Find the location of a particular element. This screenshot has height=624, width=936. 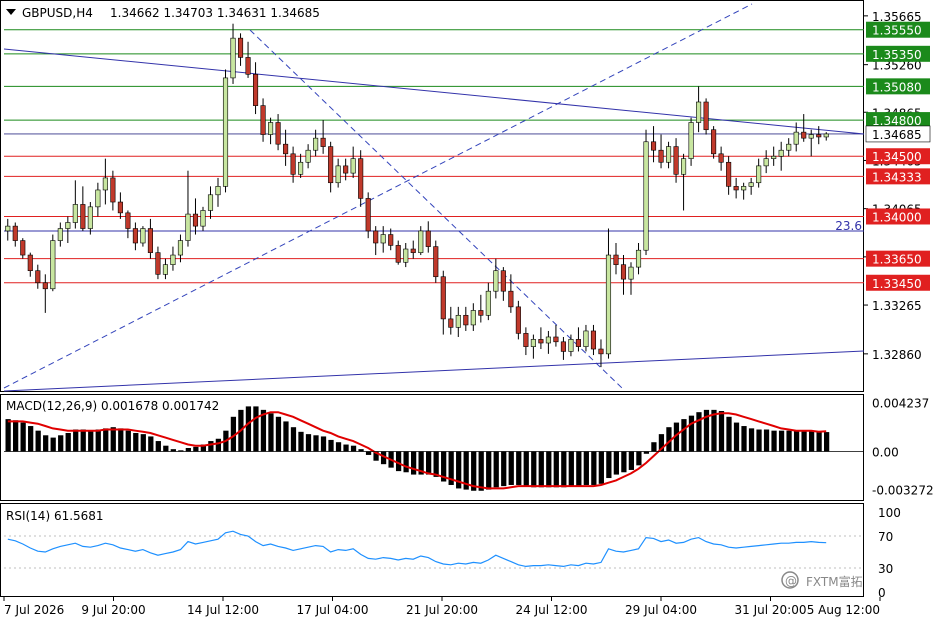

x-tick-label: 29 Jul 04:00 is located at coordinates (661, 610).